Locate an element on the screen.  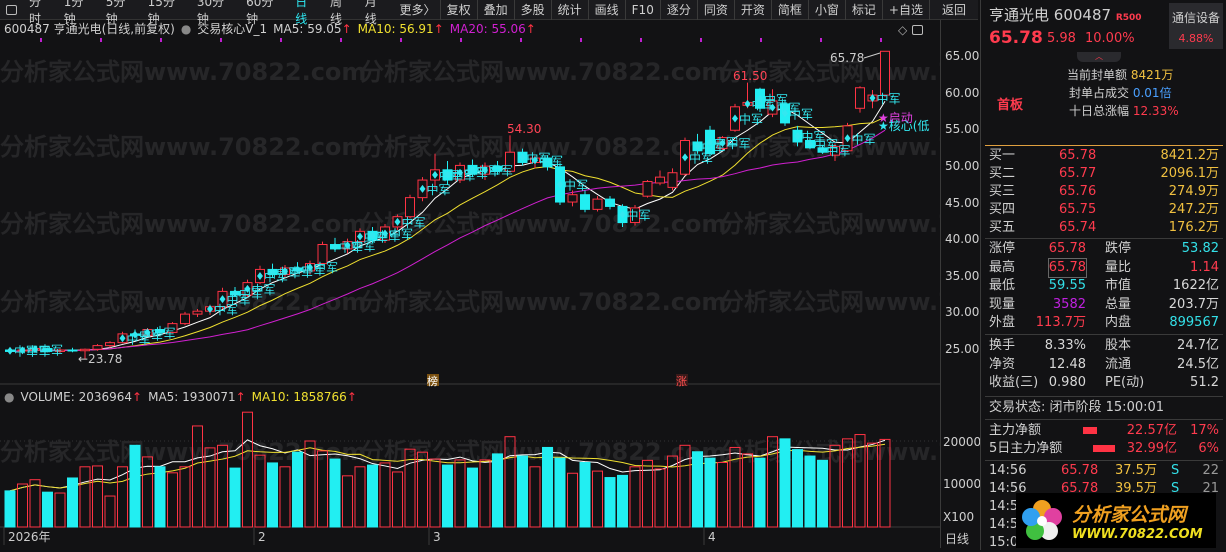
period-label: 日线 is located at coordinates (957, 538).